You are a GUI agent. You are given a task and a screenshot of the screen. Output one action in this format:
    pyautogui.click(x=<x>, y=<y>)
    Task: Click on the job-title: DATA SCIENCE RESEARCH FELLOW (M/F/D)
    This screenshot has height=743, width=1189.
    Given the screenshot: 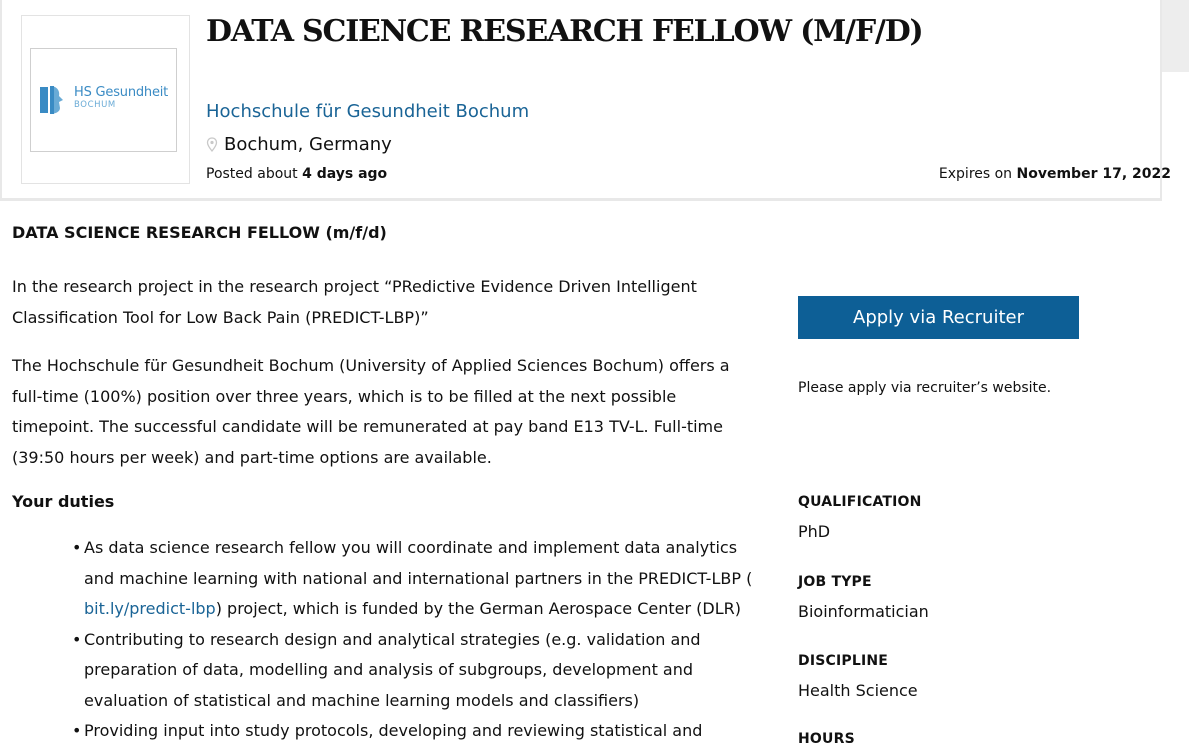 What is the action you would take?
    pyautogui.click(x=565, y=31)
    